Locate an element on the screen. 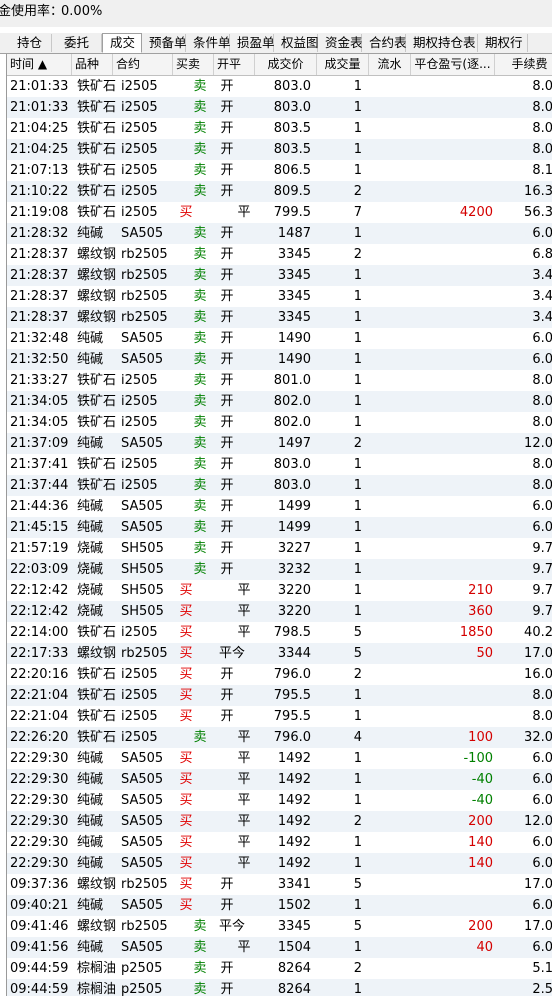 The width and height of the screenshot is (552, 996). cell-pnl is located at coordinates (452, 317).